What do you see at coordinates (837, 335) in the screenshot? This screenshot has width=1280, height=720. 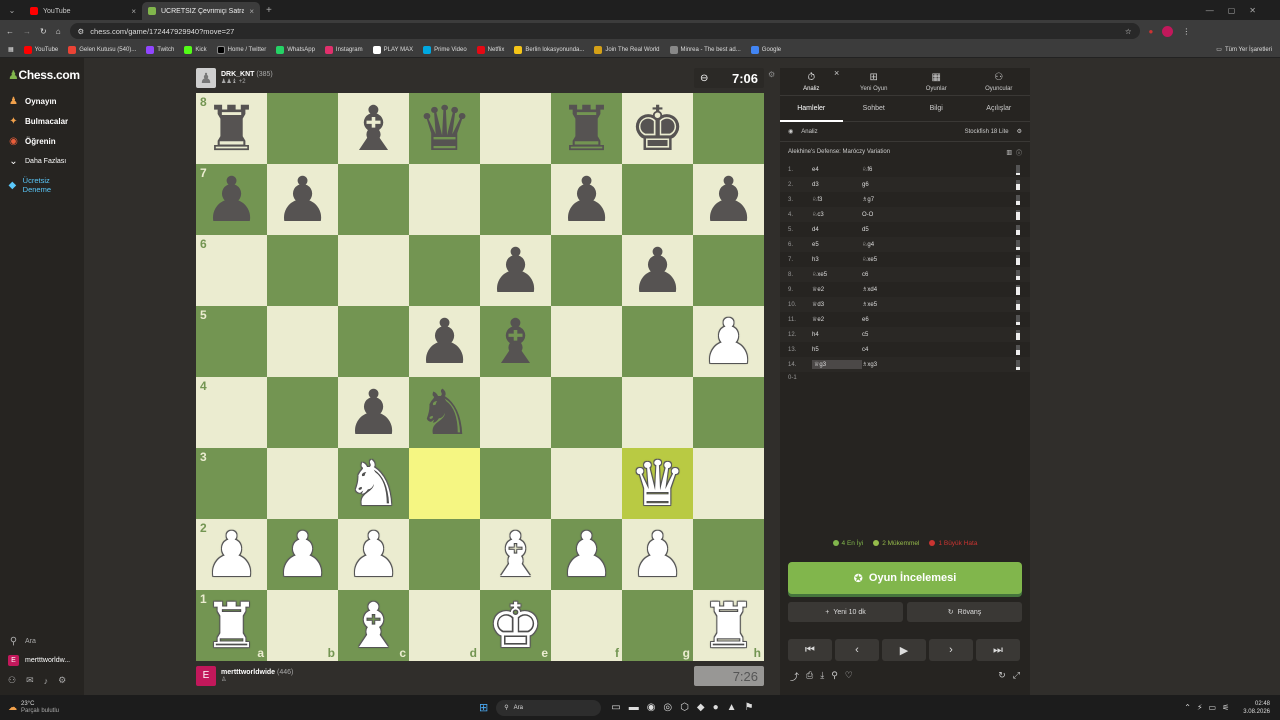 I see `move-san: h4` at bounding box center [837, 335].